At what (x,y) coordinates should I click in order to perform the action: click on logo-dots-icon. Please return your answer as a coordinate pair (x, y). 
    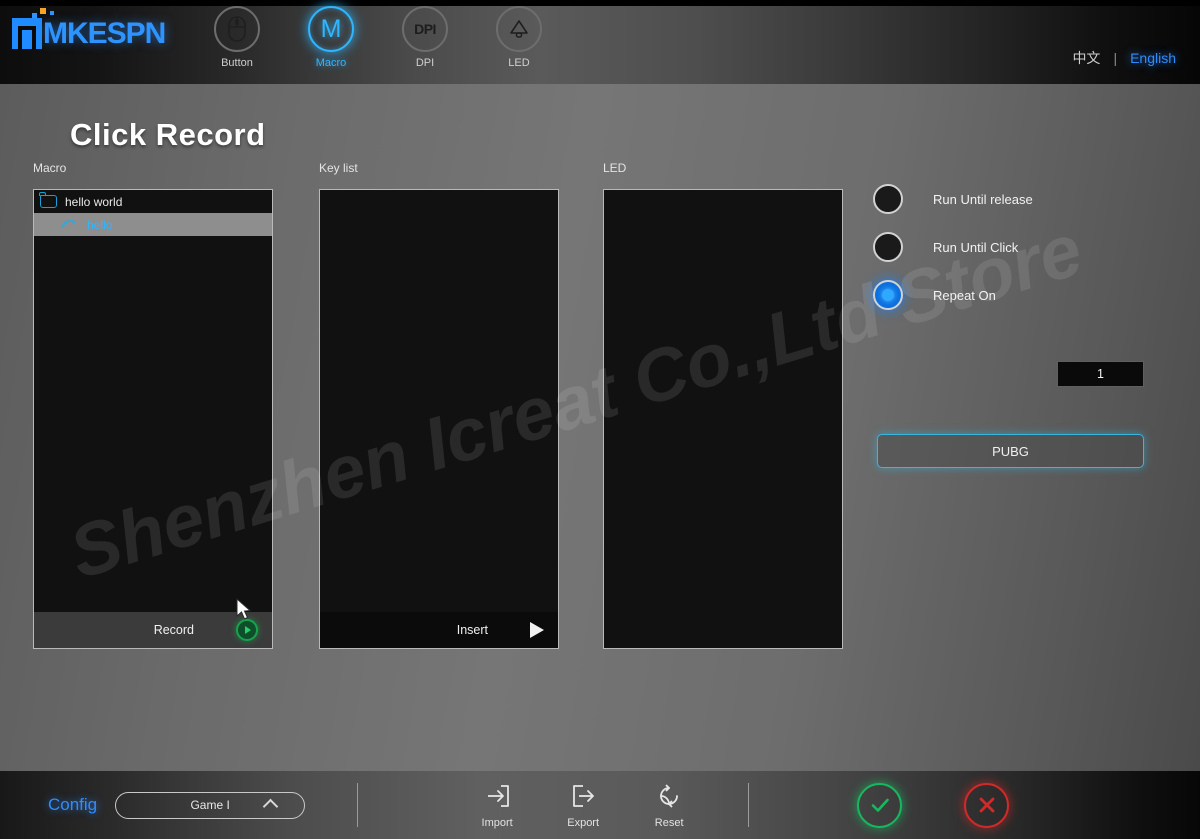
    Looking at the image, I should click on (49, 14).